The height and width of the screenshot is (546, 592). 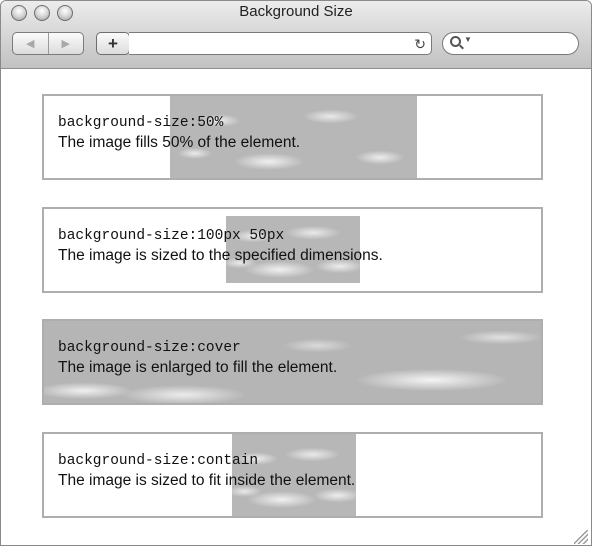 I want to click on back-arrow-icon: ◀, so click(x=30, y=44).